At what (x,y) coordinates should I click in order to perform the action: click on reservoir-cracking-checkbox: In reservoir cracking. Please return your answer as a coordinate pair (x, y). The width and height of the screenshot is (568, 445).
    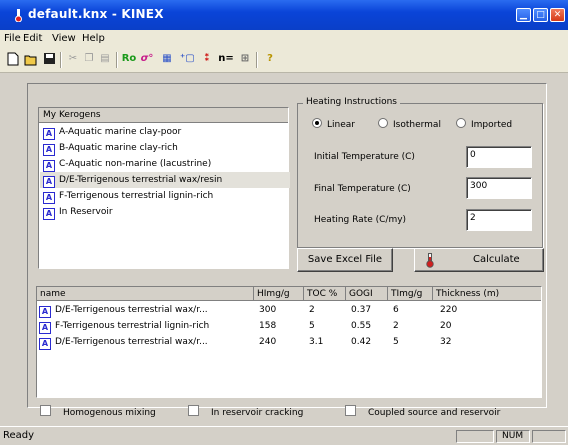
    Looking at the image, I should click on (245, 411).